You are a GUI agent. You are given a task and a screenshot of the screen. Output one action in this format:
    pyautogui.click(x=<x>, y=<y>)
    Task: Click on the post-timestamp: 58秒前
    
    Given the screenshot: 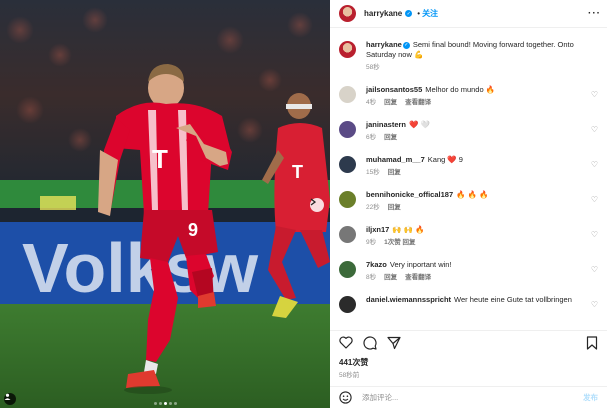 What is the action you would take?
    pyautogui.click(x=349, y=375)
    